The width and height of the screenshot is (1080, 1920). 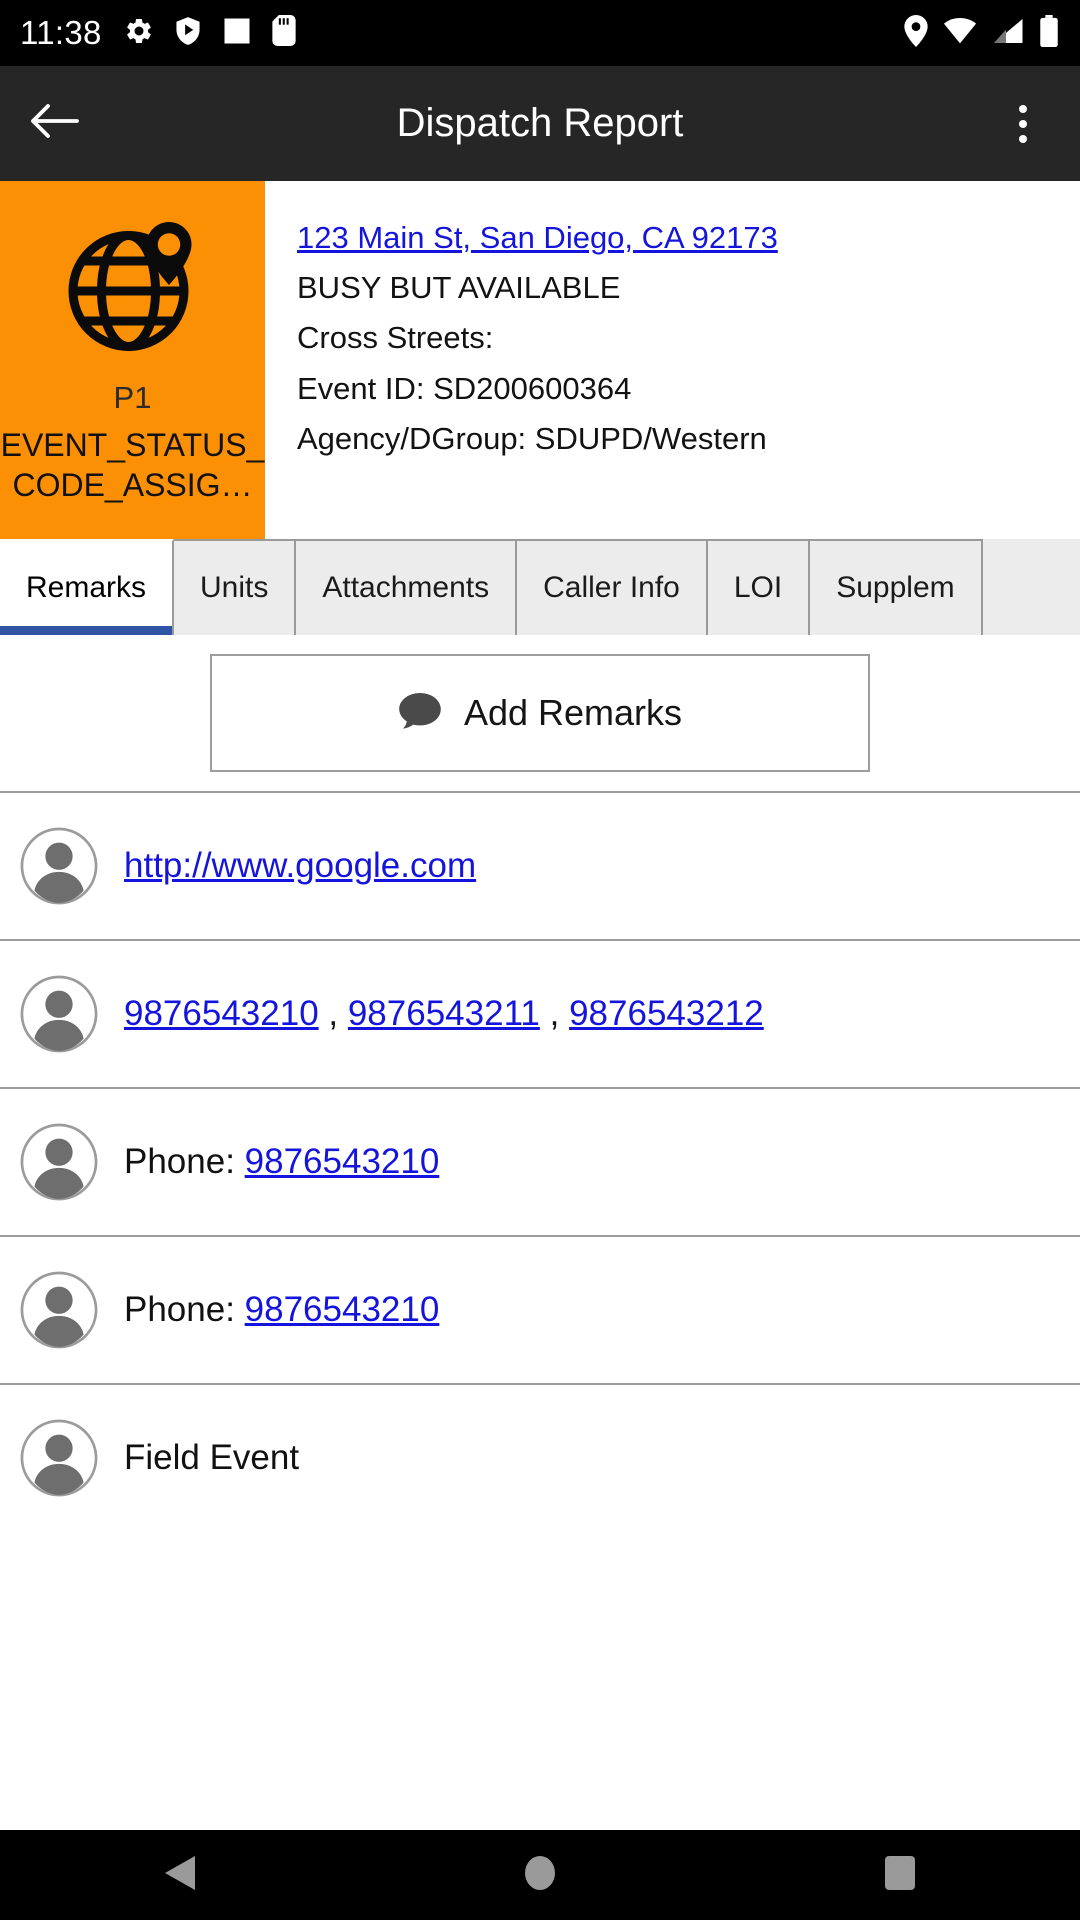 I want to click on nav-recents-icon, so click(x=900, y=1875).